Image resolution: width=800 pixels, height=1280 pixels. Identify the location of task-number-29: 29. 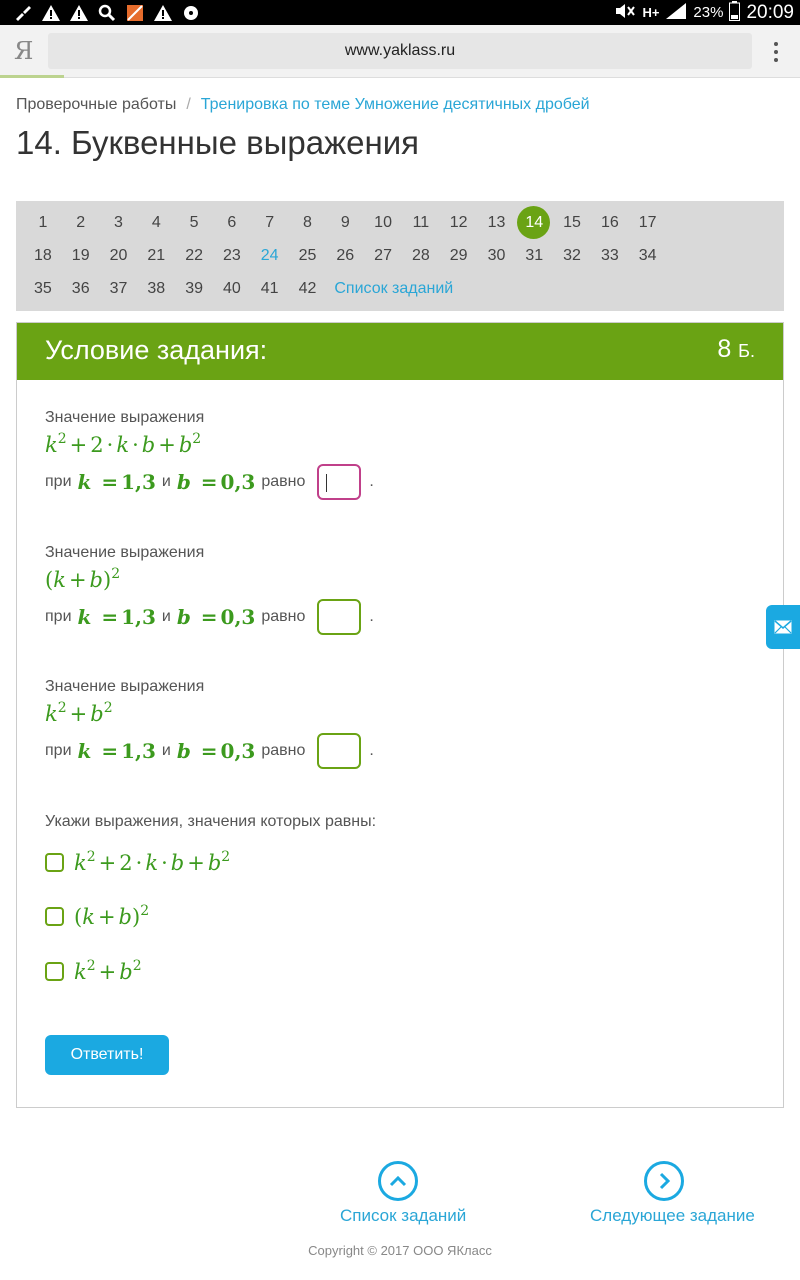
(459, 255).